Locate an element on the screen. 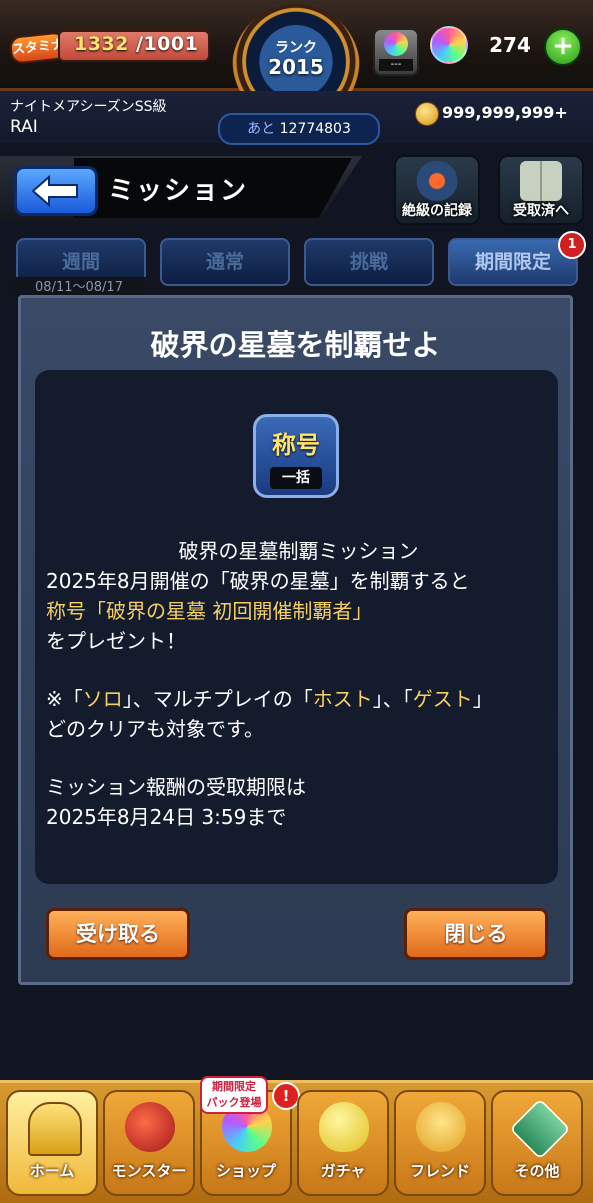 The width and height of the screenshot is (593, 1203). player-name: RAI is located at coordinates (24, 127).